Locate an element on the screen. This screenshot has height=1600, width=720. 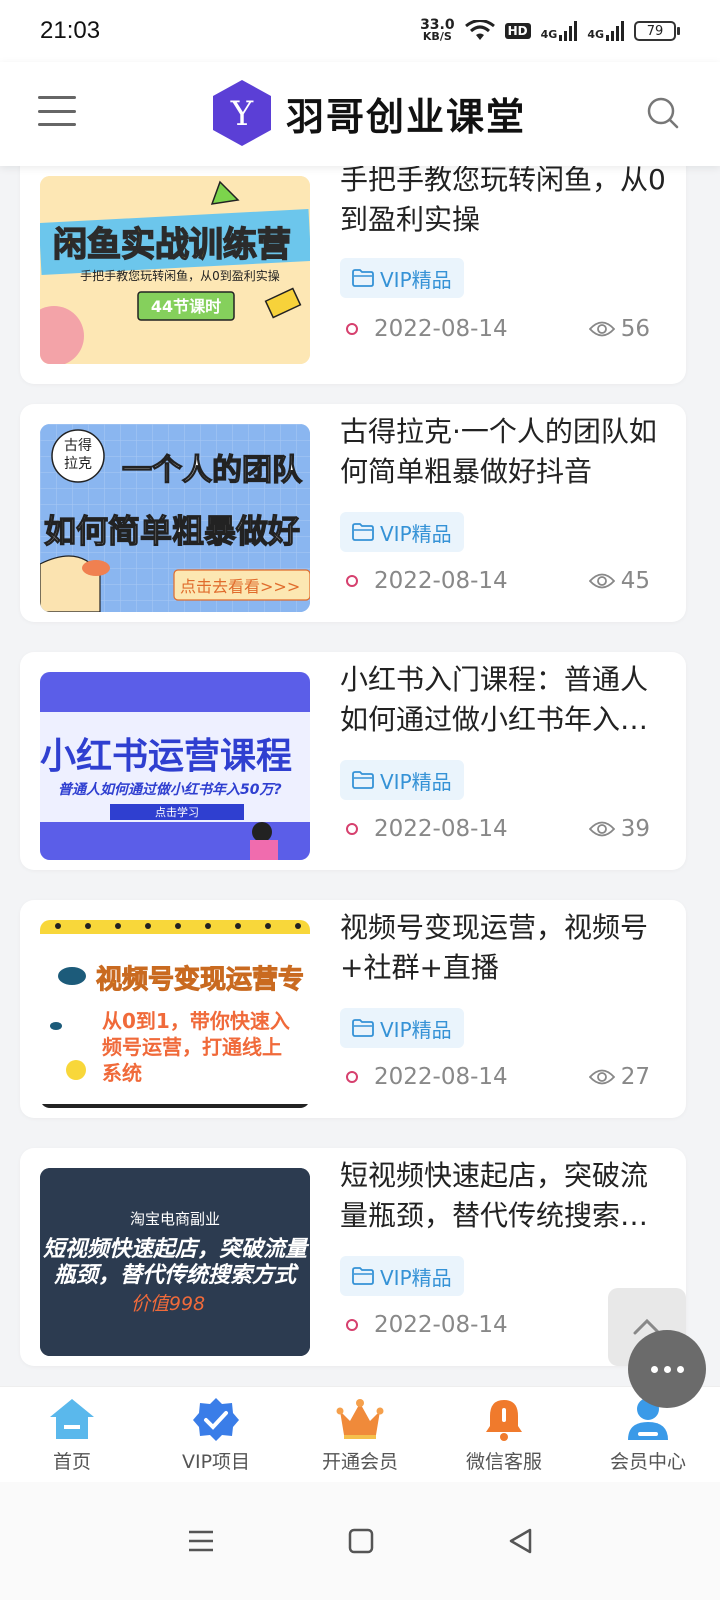
app-header: Y 羽哥创业课堂 is located at coordinates (360, 114).